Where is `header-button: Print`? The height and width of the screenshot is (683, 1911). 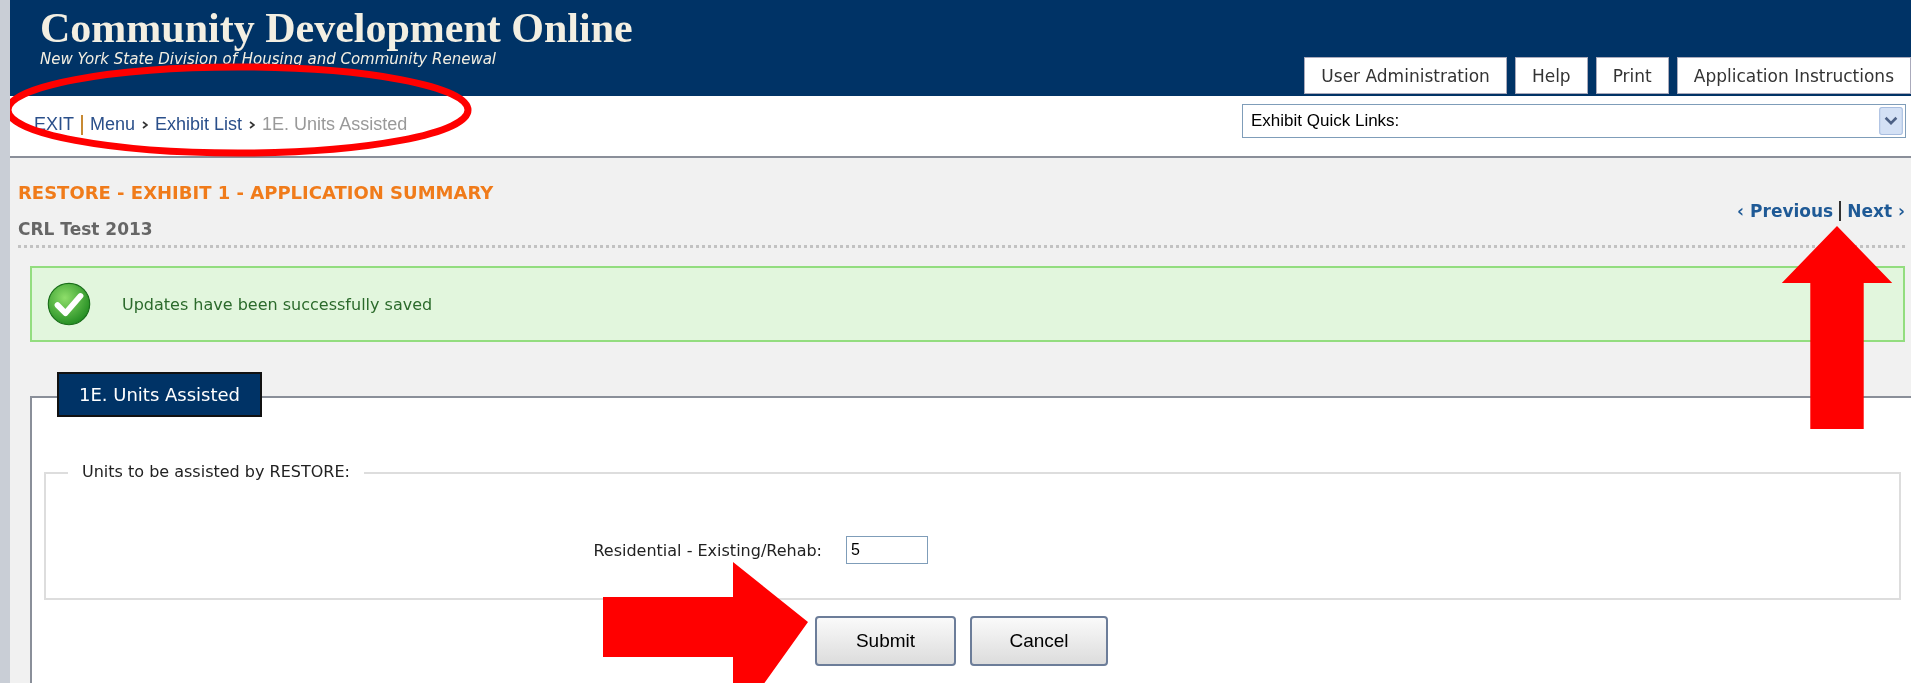 header-button: Print is located at coordinates (1632, 75).